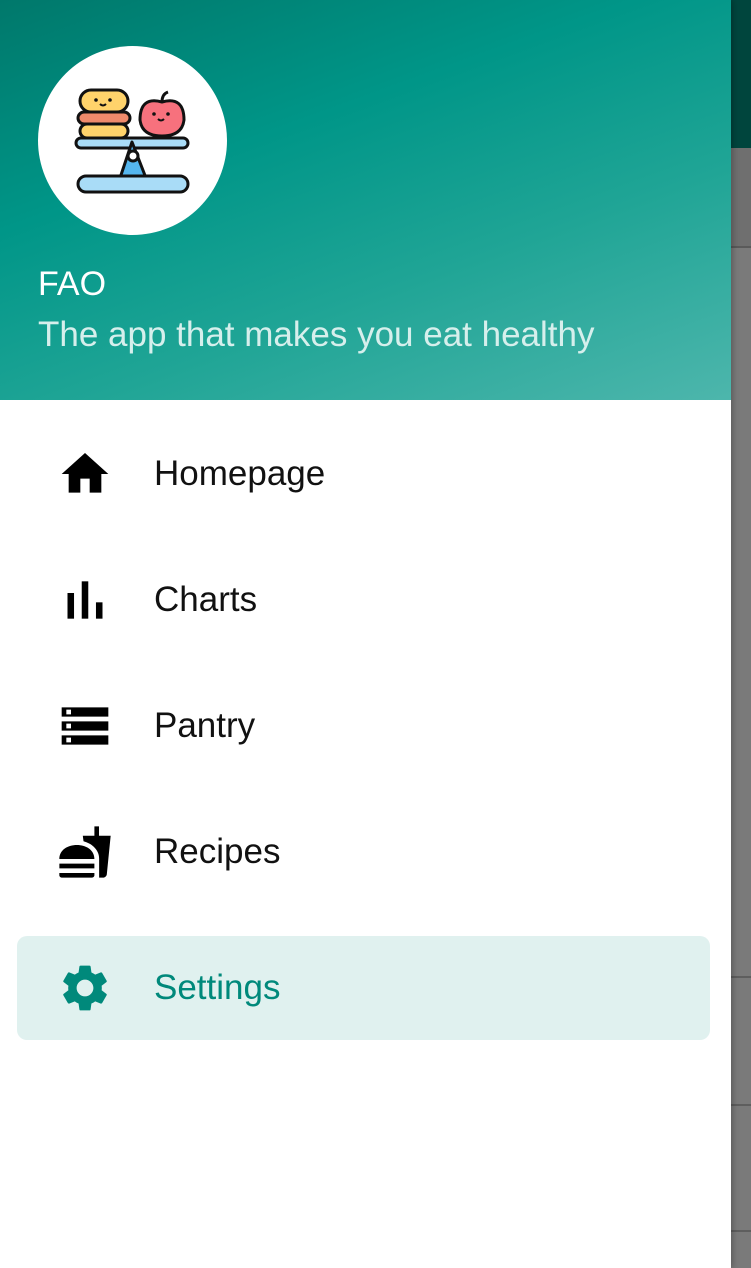 The height and width of the screenshot is (1268, 751). Describe the element at coordinates (240, 473) in the screenshot. I see `nav-item-label: Homepage` at that location.